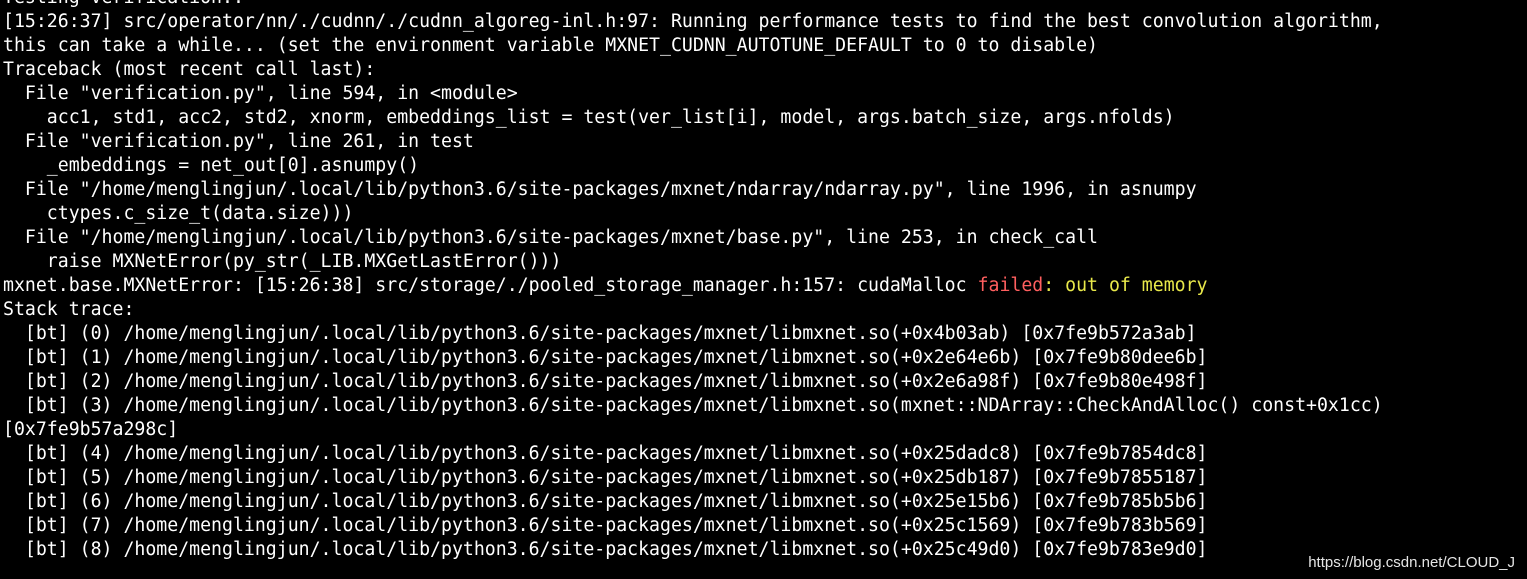  I want to click on terminal-line: _embeddings = net_out[0].asnumpy(), so click(211, 165).